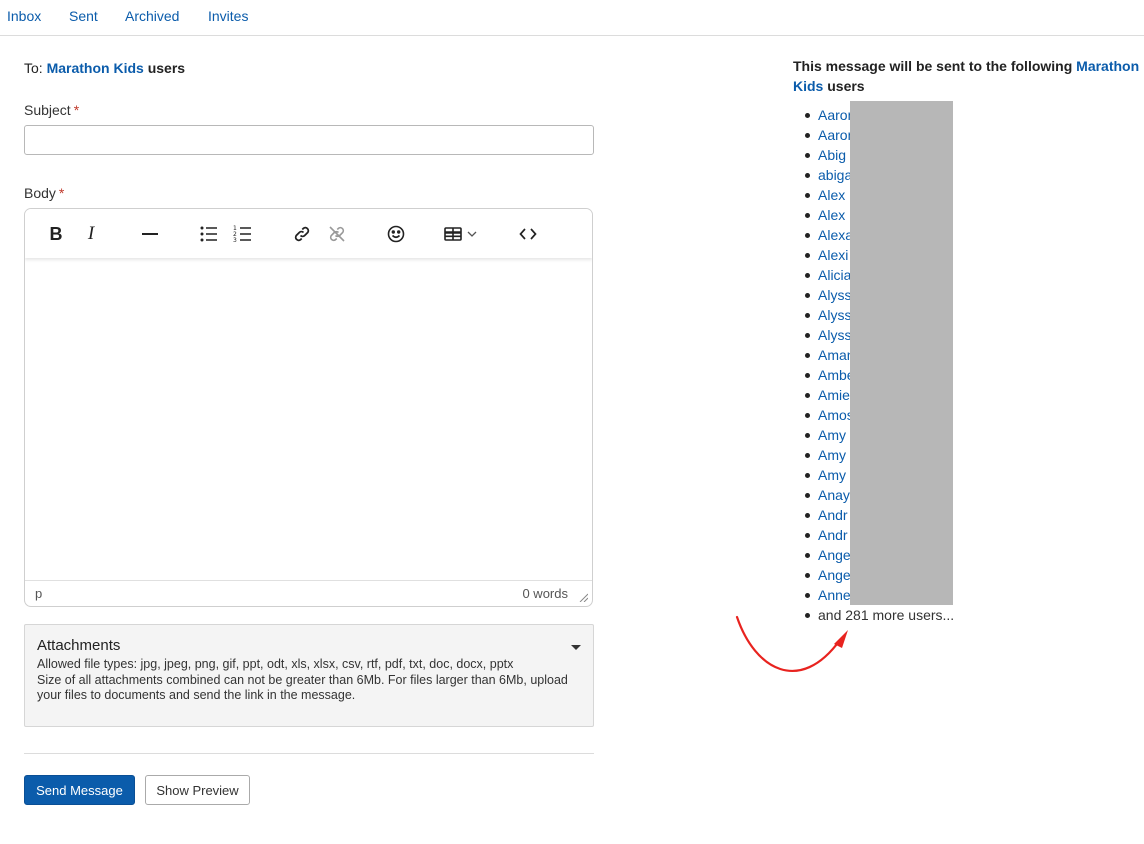 The height and width of the screenshot is (844, 1144). Describe the element at coordinates (901, 353) in the screenshot. I see `redaction-block` at that location.